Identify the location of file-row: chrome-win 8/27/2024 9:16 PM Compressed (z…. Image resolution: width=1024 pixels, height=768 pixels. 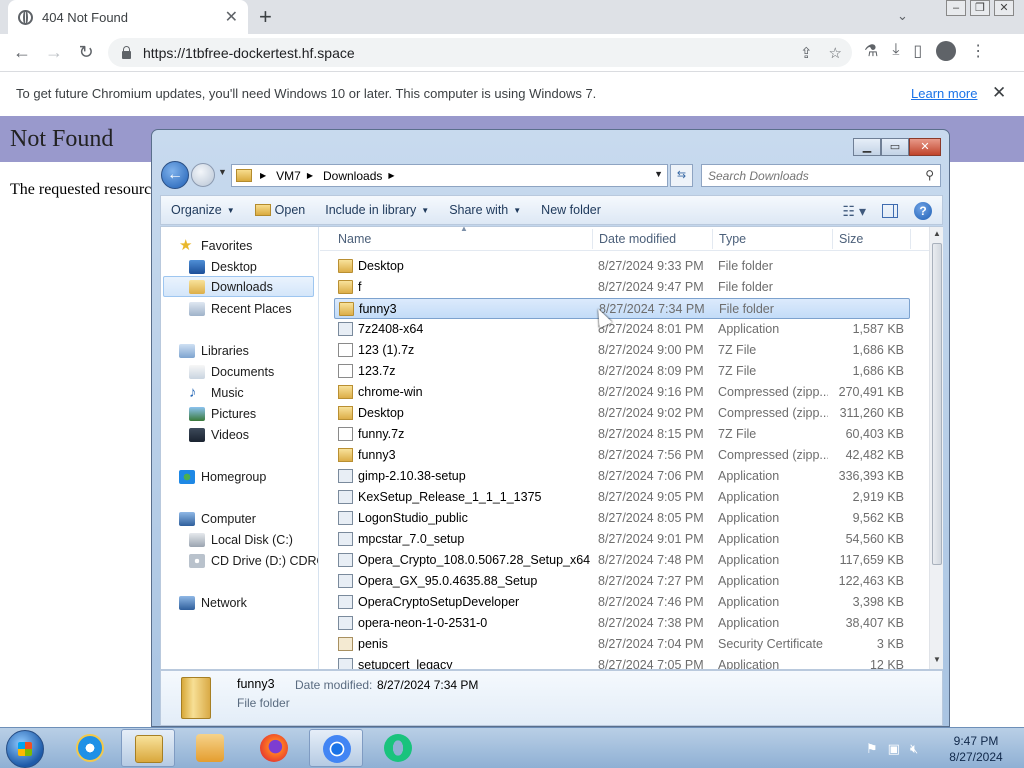
(622, 392).